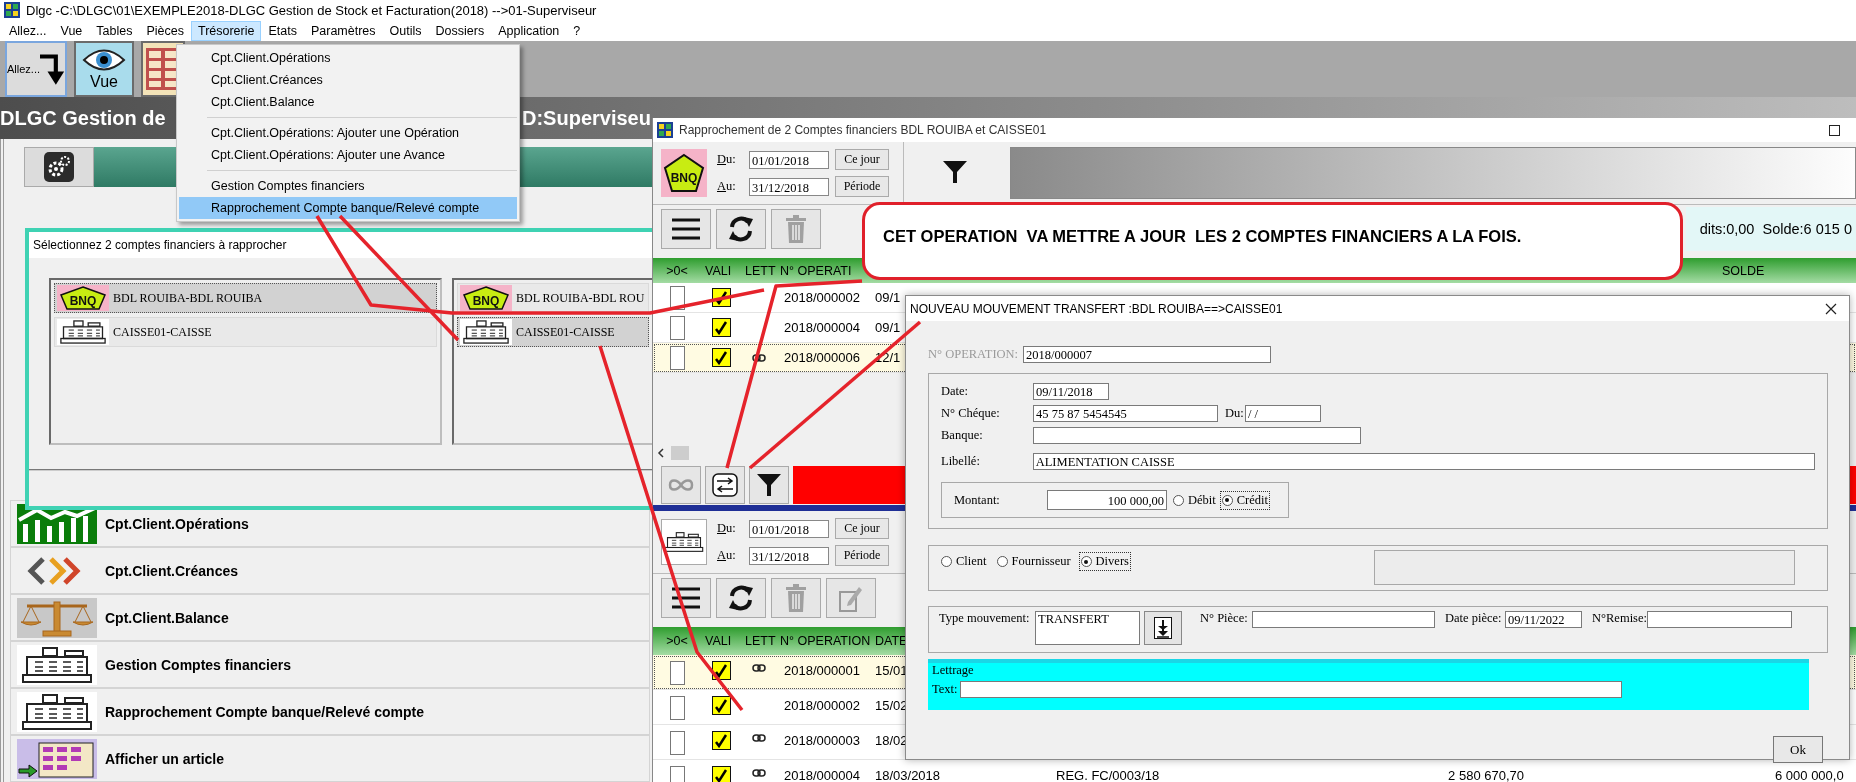  What do you see at coordinates (1770, 229) in the screenshot?
I see `balance-summary: dits:0,00 Solde:6 015 0` at bounding box center [1770, 229].